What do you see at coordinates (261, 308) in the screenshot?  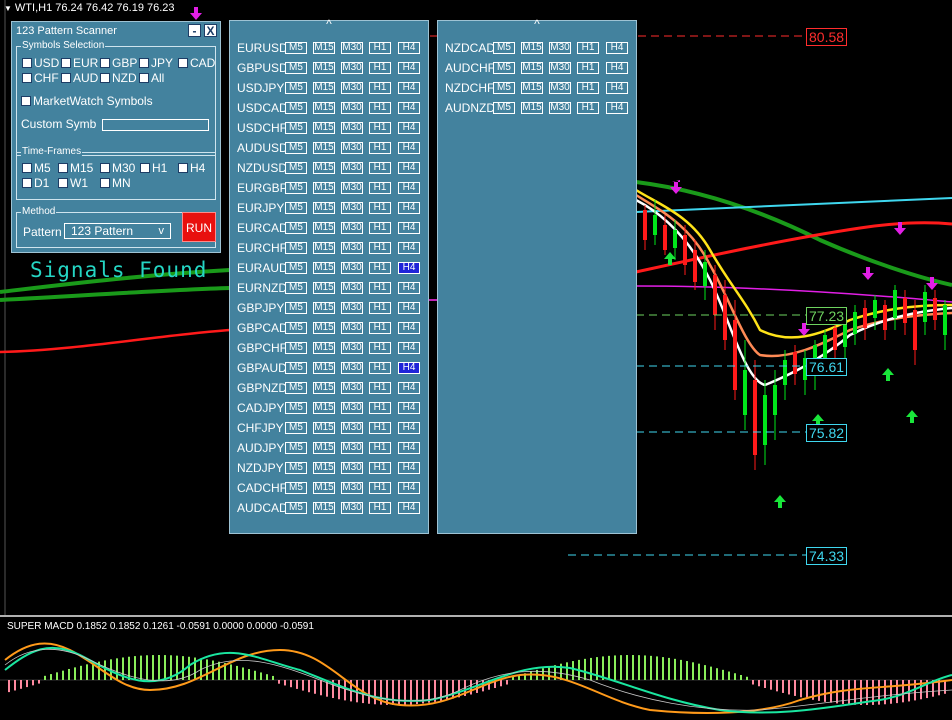 I see `symbol-name: GBPJPY` at bounding box center [261, 308].